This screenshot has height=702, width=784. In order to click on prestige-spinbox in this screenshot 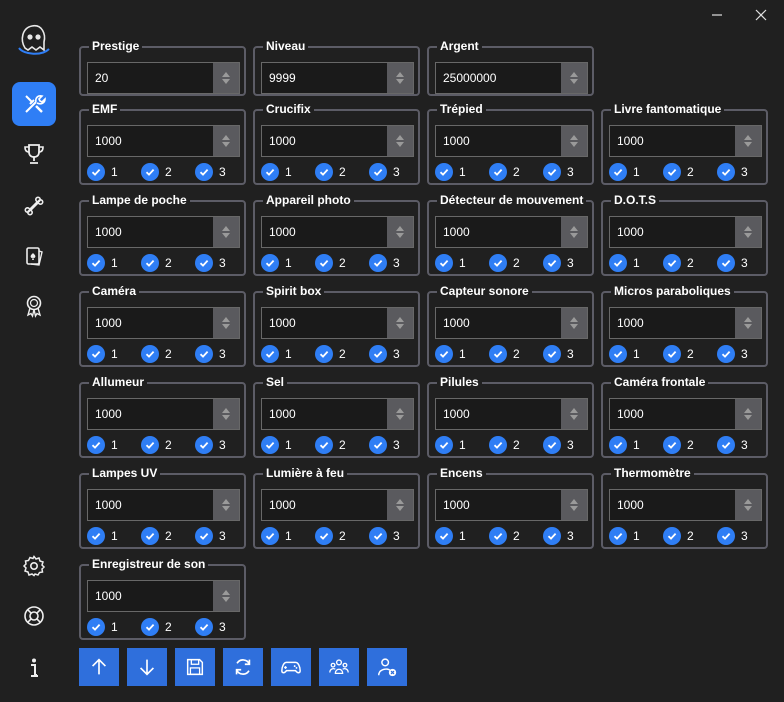, I will do `click(163, 78)`.